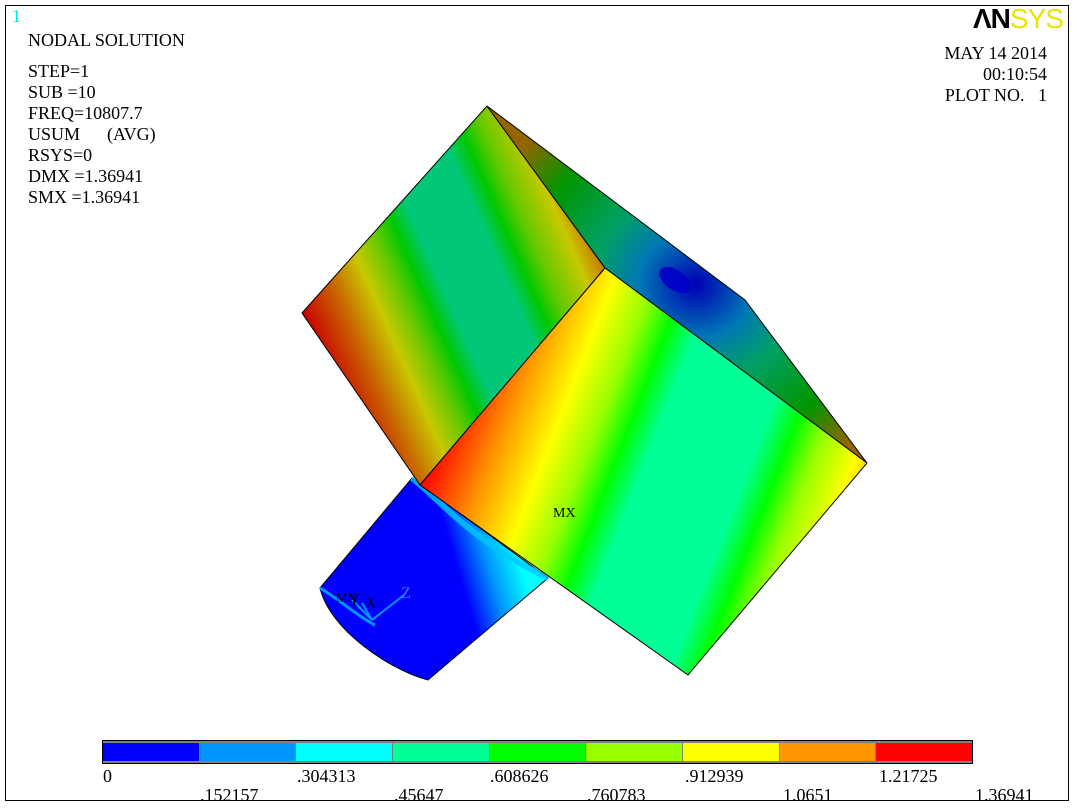  What do you see at coordinates (564, 513) in the screenshot?
I see `max-marker: MX` at bounding box center [564, 513].